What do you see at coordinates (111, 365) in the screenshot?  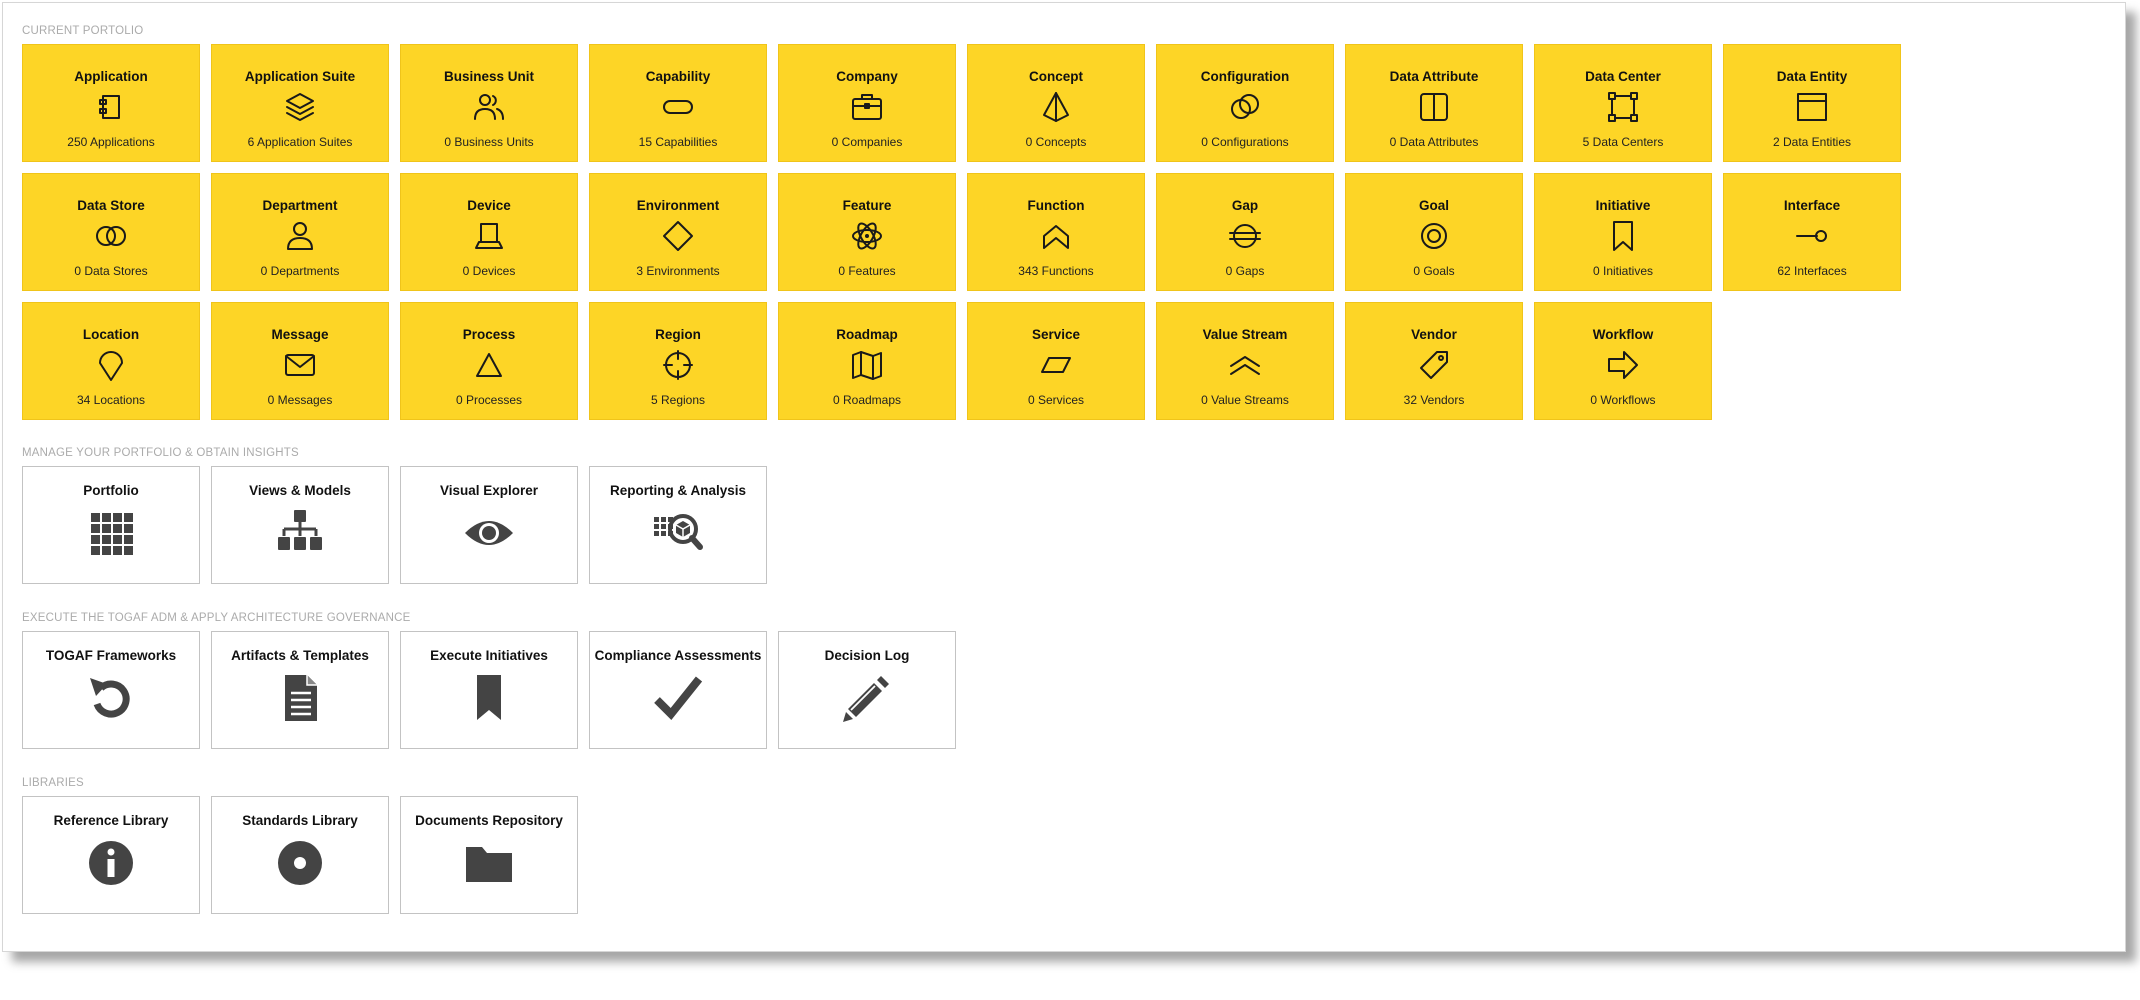 I see `map-pin-icon` at bounding box center [111, 365].